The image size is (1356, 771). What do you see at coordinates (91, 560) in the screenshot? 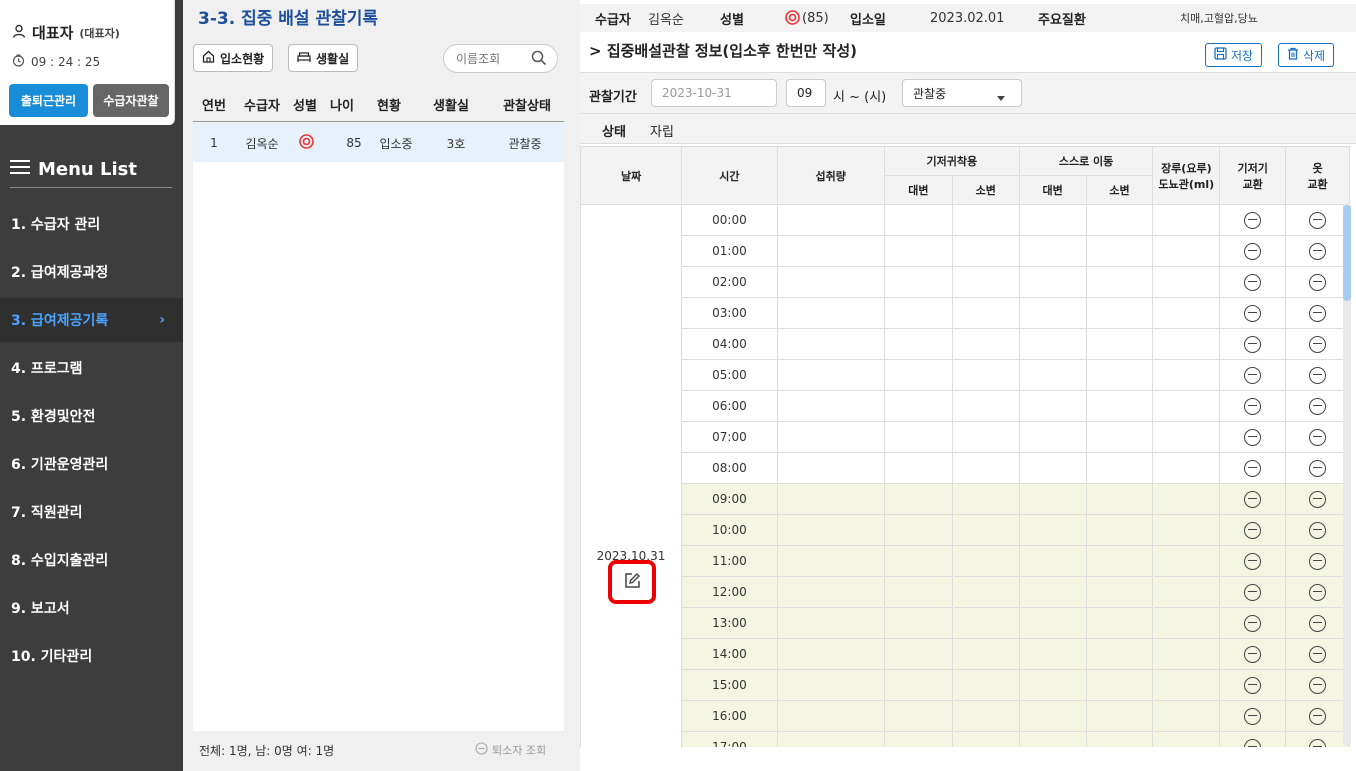
I see `sidebar-item: 8. 수입지출관리` at bounding box center [91, 560].